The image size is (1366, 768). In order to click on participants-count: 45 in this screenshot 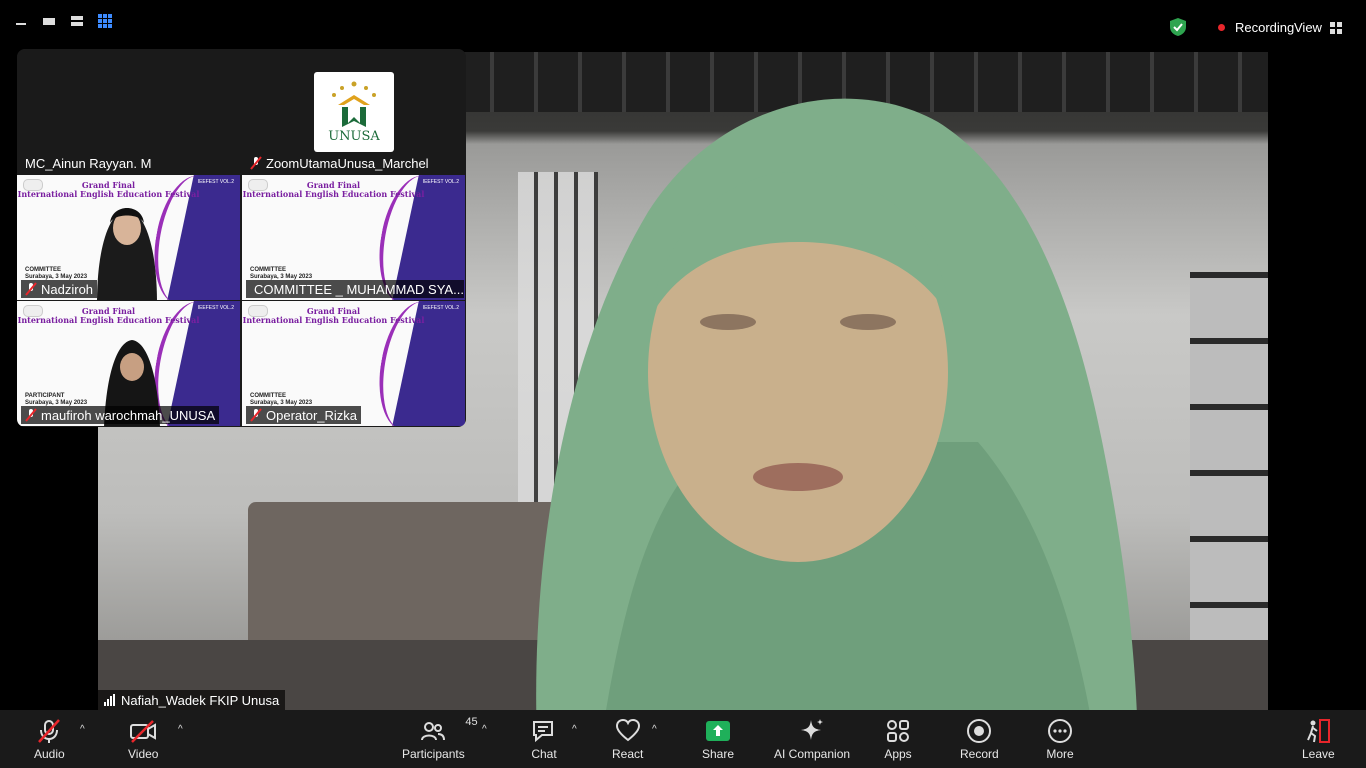, I will do `click(471, 722)`.